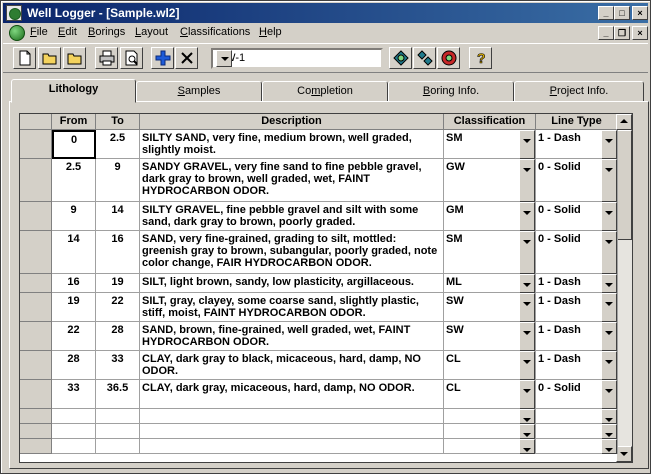  What do you see at coordinates (162, 58) in the screenshot?
I see `add-row-button` at bounding box center [162, 58].